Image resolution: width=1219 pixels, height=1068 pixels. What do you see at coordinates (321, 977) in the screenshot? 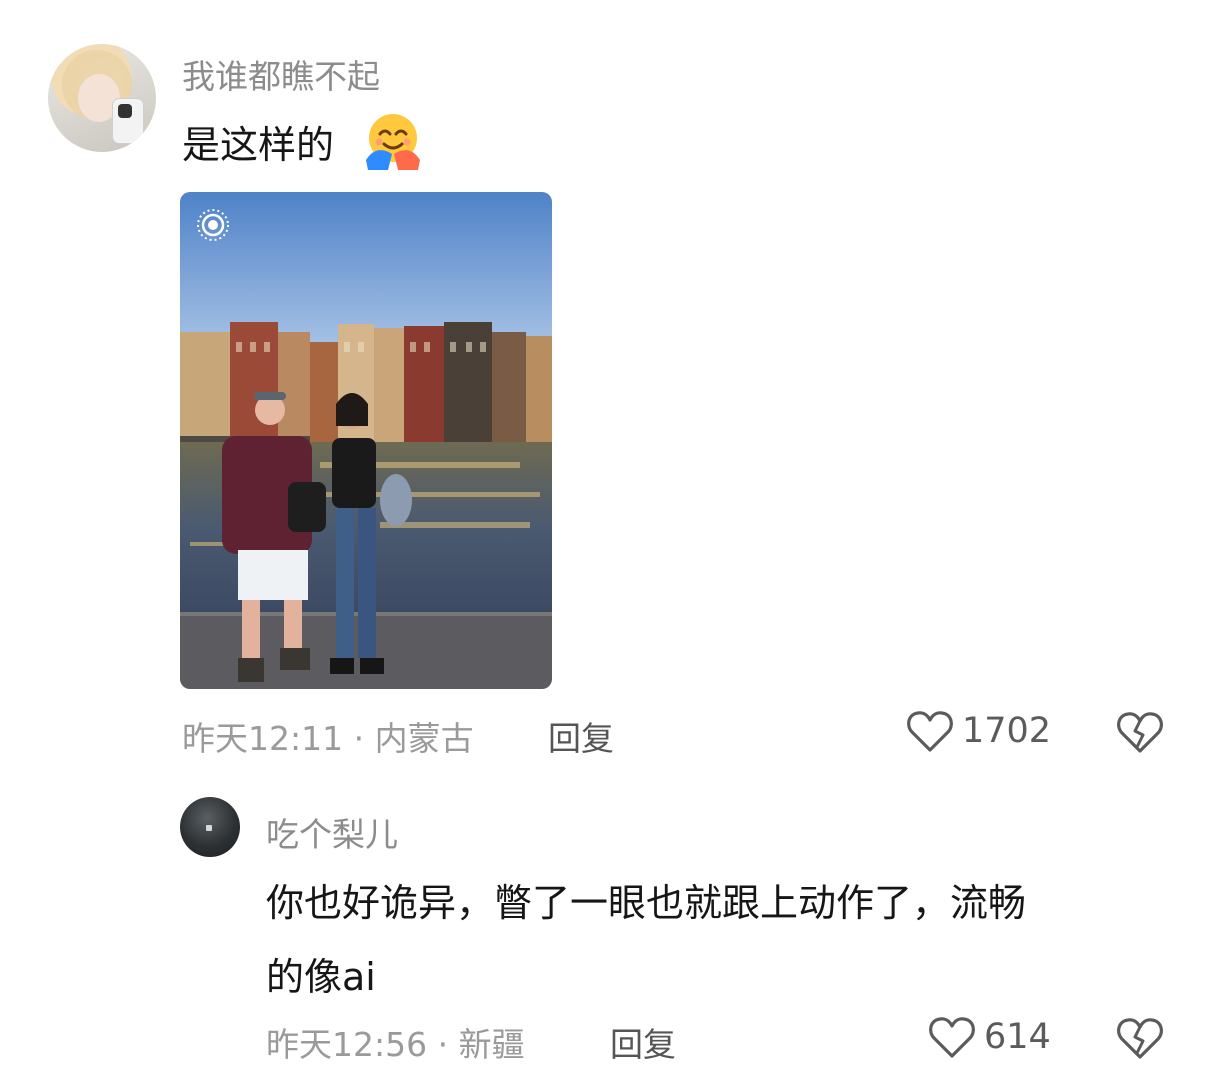
I see `reply-text-line2: 的像ai` at bounding box center [321, 977].